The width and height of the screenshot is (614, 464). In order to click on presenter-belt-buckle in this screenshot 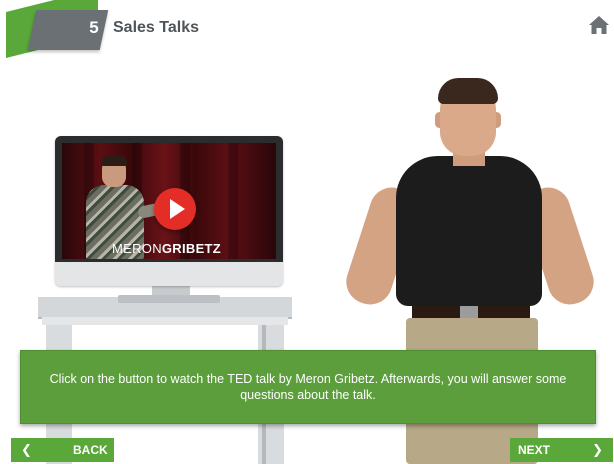, I will do `click(469, 312)`.